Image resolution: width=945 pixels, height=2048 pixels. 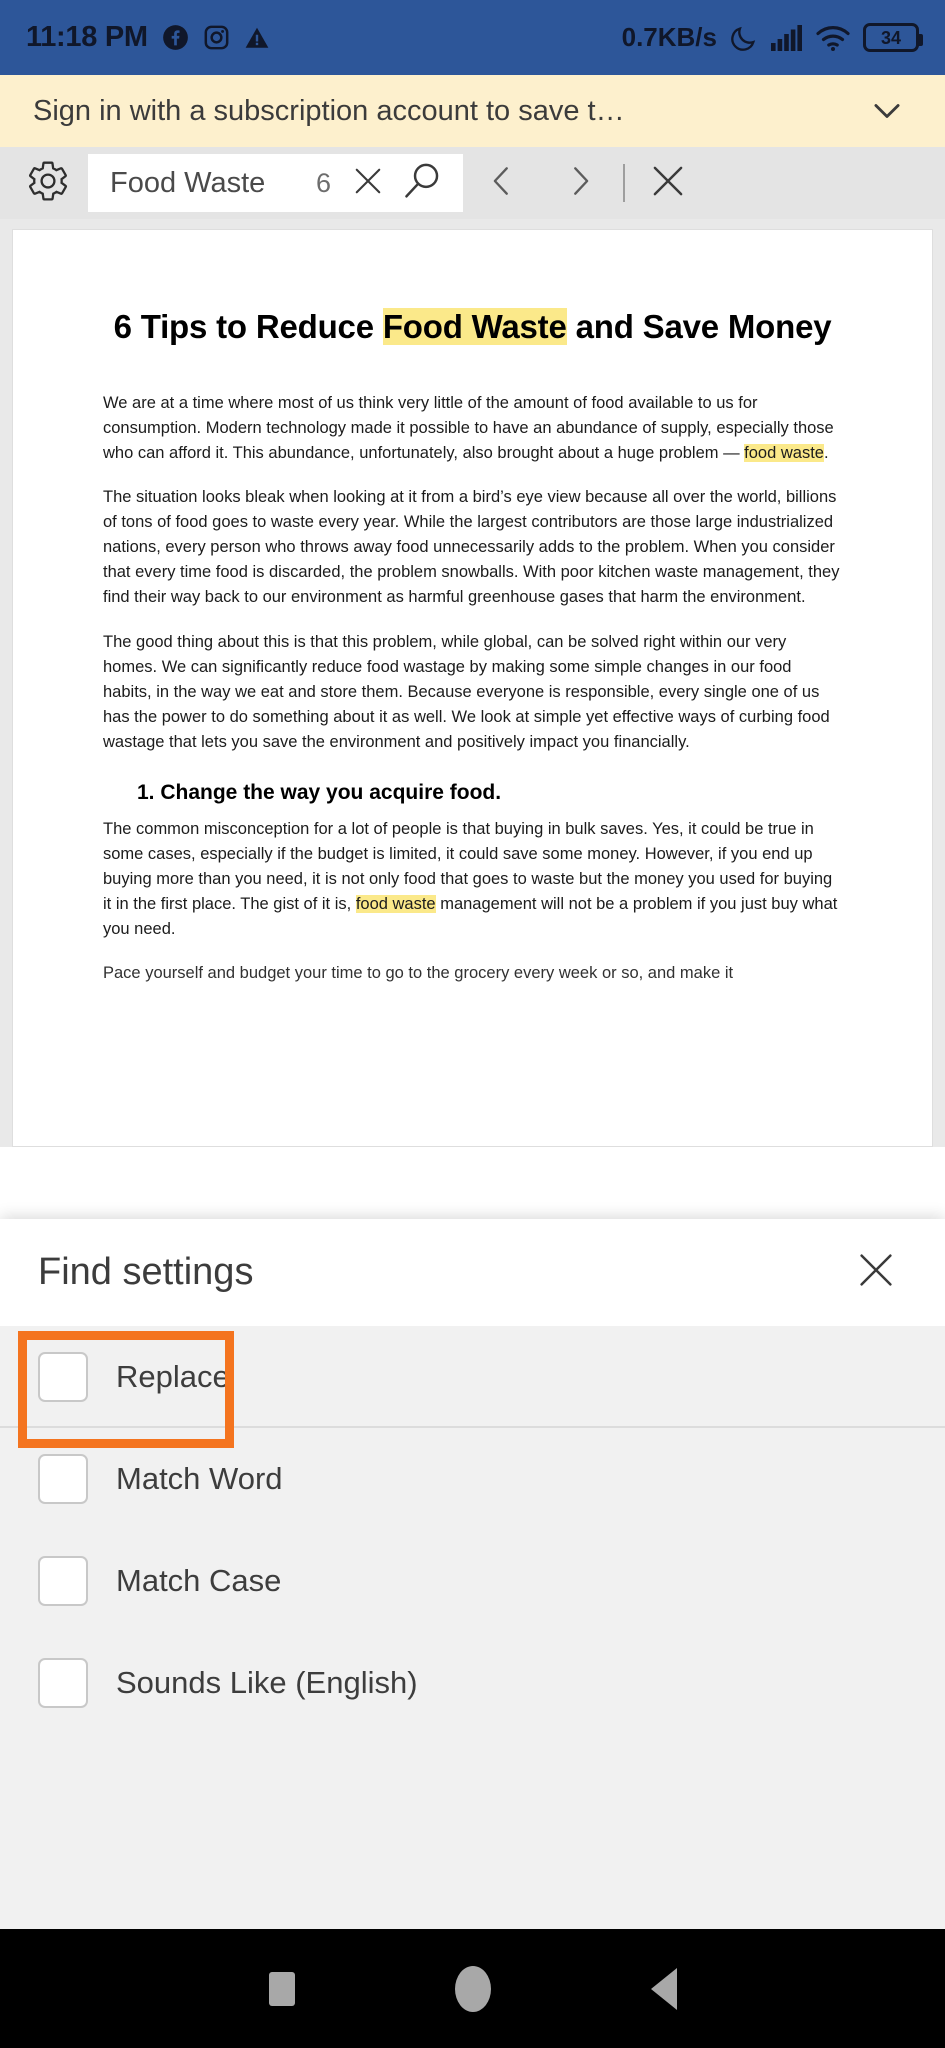 I want to click on find-next-button, so click(x=580, y=183).